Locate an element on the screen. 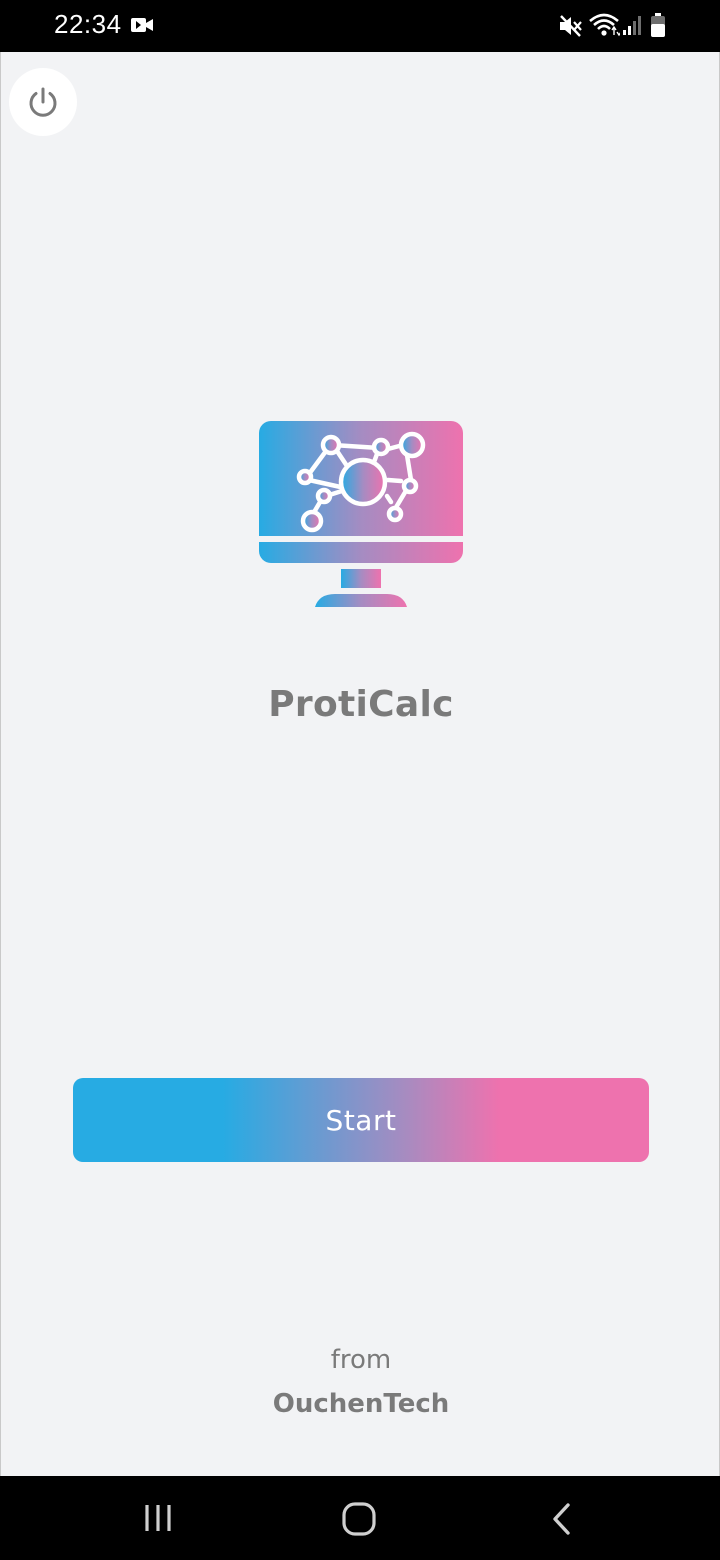  app-title: ProtiCalc is located at coordinates (361, 704).